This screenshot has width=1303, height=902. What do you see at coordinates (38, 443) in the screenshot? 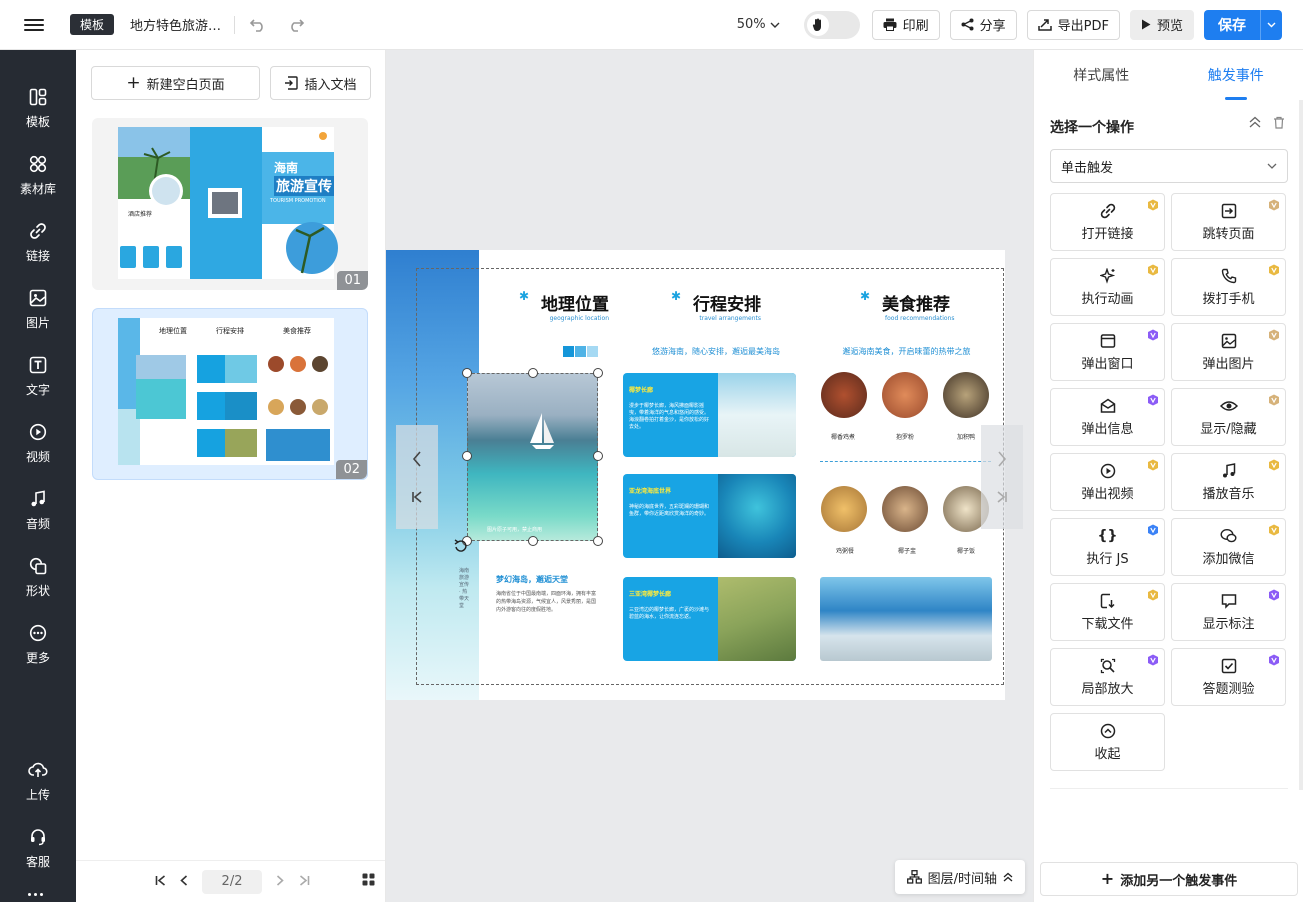
I see `rail-item-video: 视频` at bounding box center [38, 443].